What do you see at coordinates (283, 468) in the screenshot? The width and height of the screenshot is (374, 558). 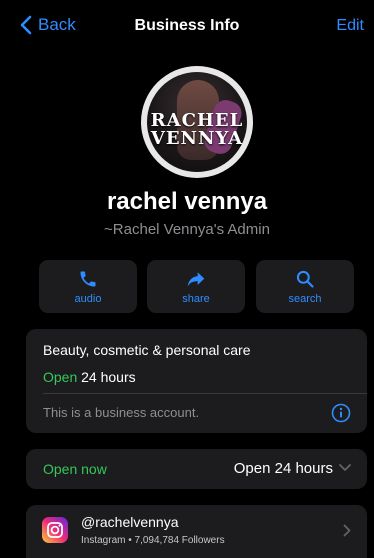 I see `hours-value: Open 24 hours` at bounding box center [283, 468].